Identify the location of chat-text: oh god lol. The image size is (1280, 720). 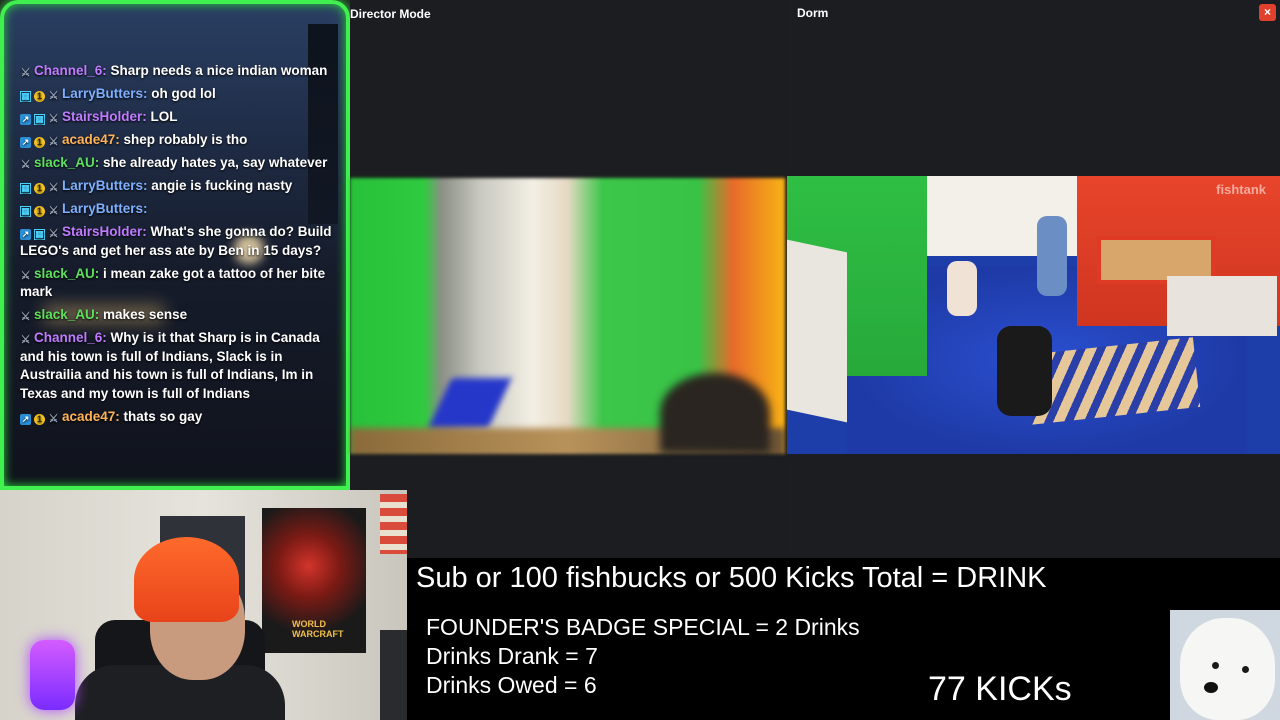
(183, 93).